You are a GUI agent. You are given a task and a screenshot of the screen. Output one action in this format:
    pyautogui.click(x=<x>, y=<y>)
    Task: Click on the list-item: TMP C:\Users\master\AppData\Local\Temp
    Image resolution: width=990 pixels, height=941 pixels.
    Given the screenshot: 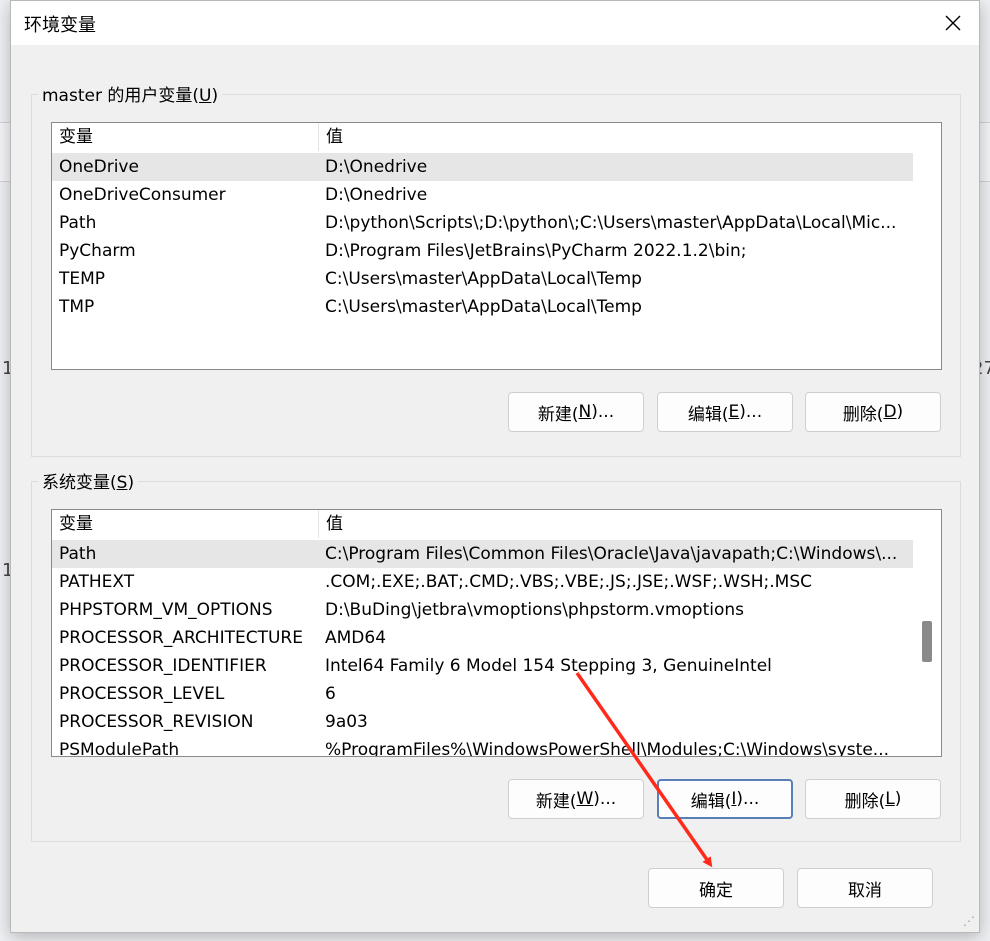 What is the action you would take?
    pyautogui.click(x=483, y=307)
    